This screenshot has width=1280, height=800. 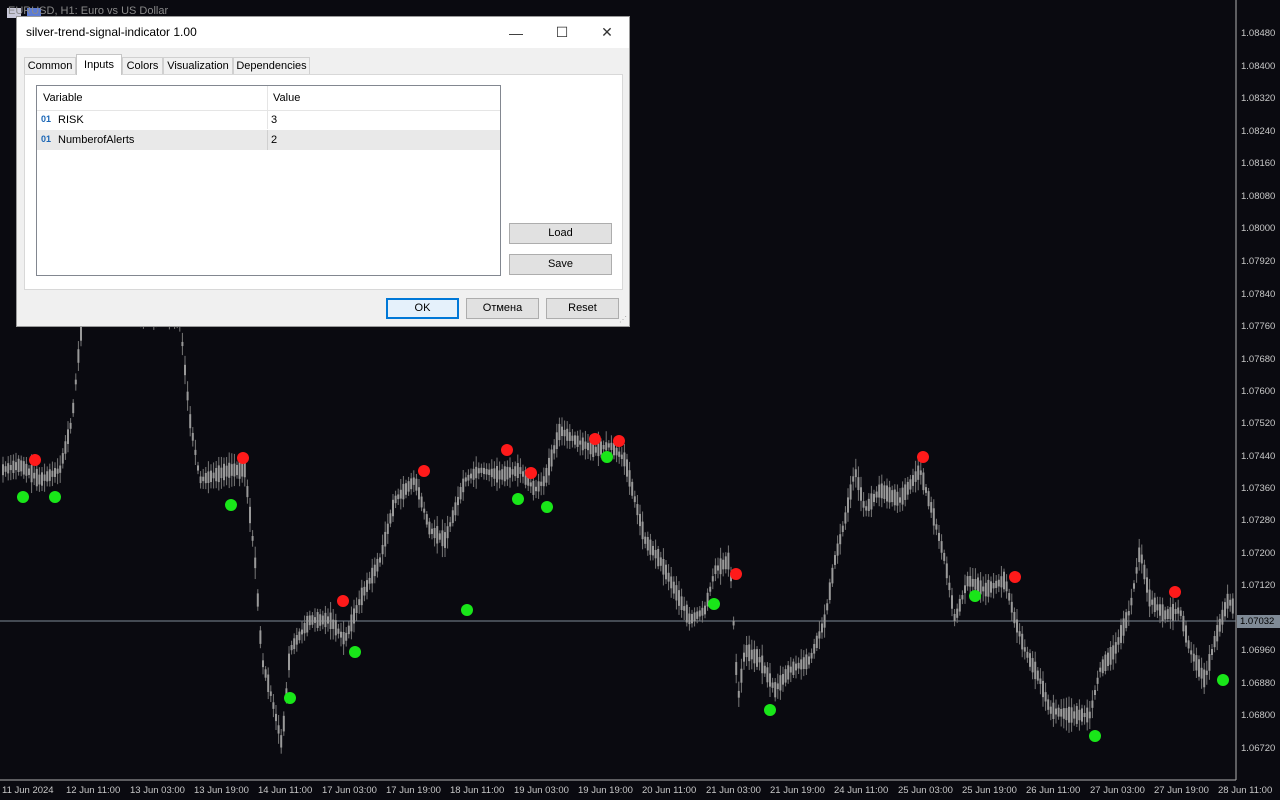 I want to click on price-tick-label: 1.06960, so click(x=1258, y=650).